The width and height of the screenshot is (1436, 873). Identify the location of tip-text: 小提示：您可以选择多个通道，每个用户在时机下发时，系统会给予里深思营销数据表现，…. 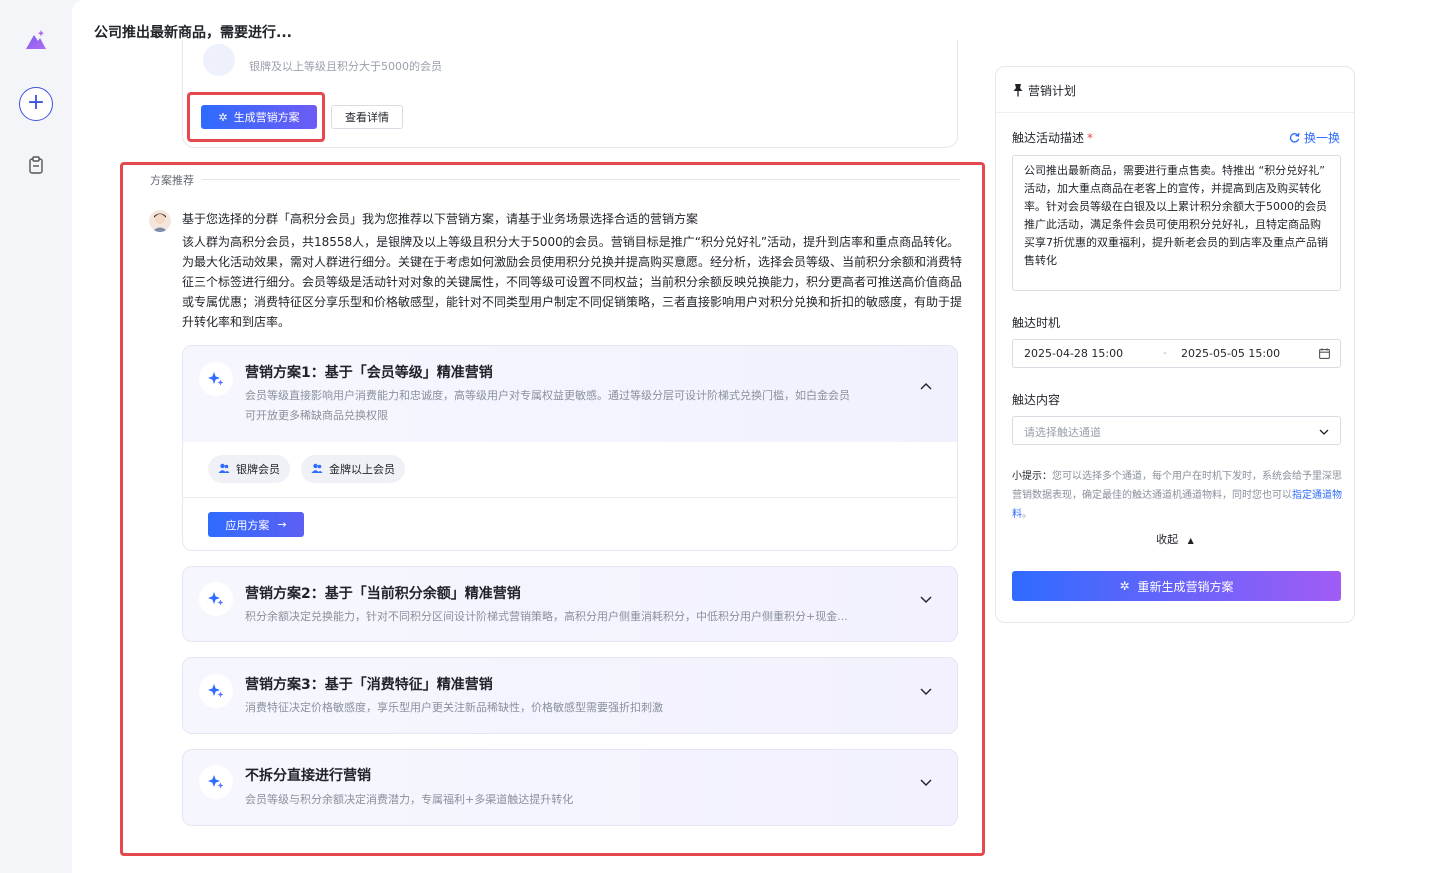
(1177, 495).